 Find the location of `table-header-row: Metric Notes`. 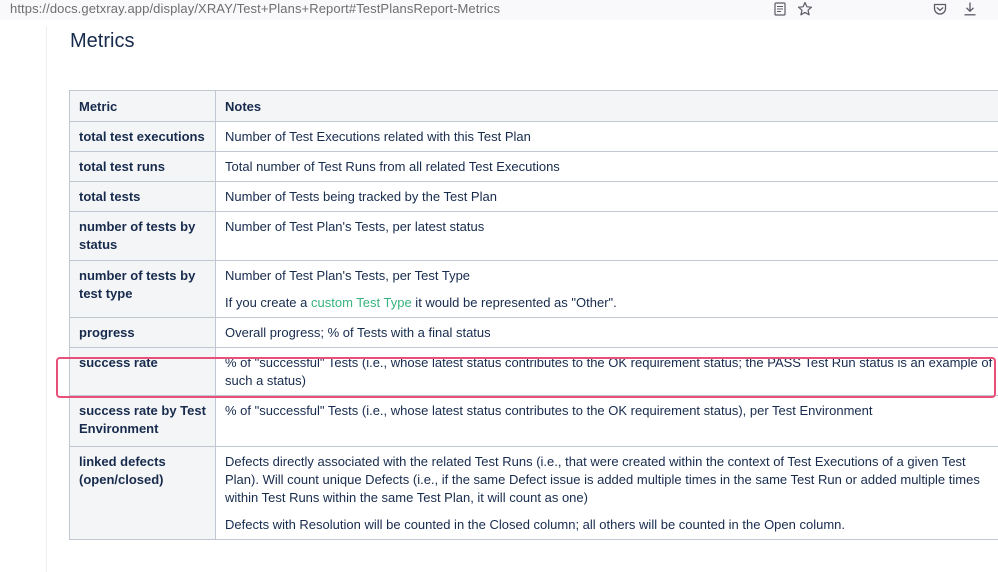

table-header-row: Metric Notes is located at coordinates (533, 106).